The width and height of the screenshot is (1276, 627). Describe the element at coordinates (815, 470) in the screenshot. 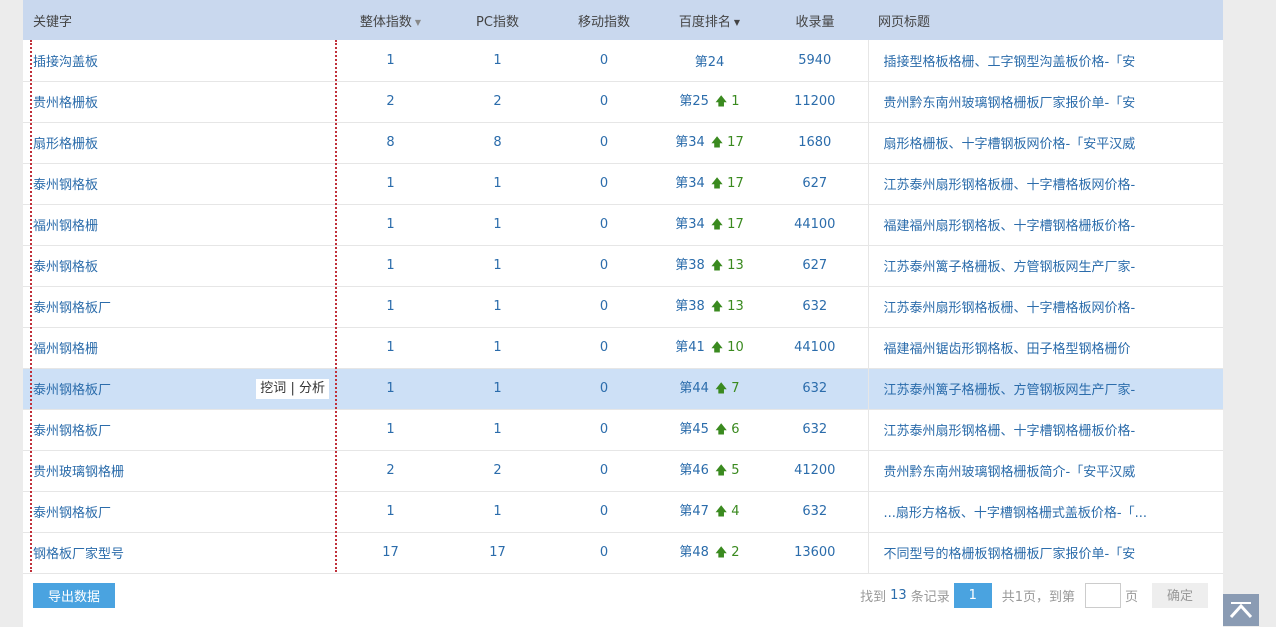

I see `indexed-count-cell: 41200` at that location.